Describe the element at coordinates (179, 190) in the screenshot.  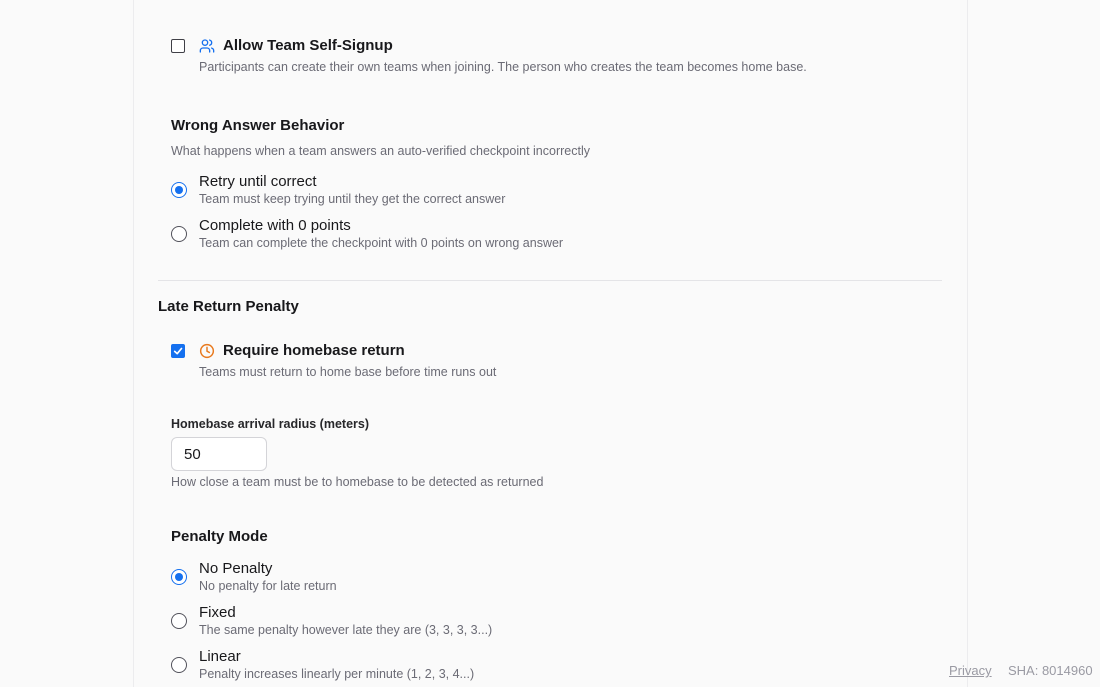
I see `wrong-answer-retry-radio` at that location.